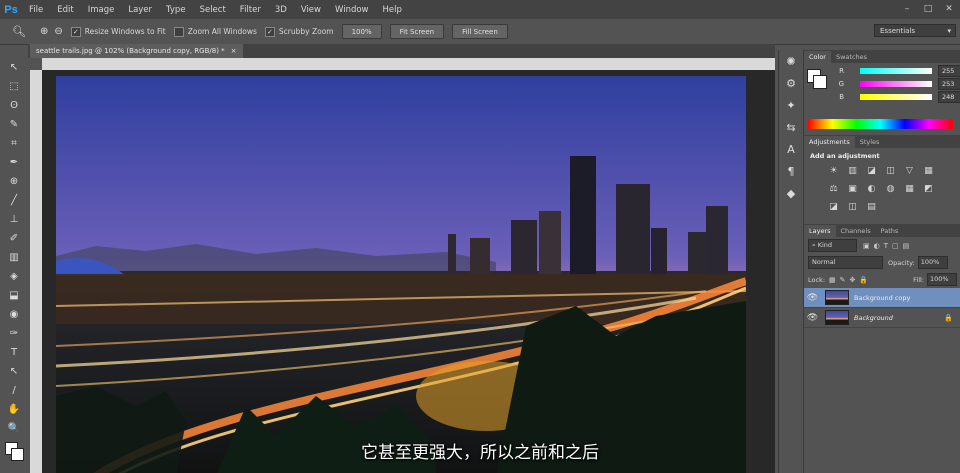  I want to click on zoom-all-checkbox: Zoom All Windows, so click(215, 31).